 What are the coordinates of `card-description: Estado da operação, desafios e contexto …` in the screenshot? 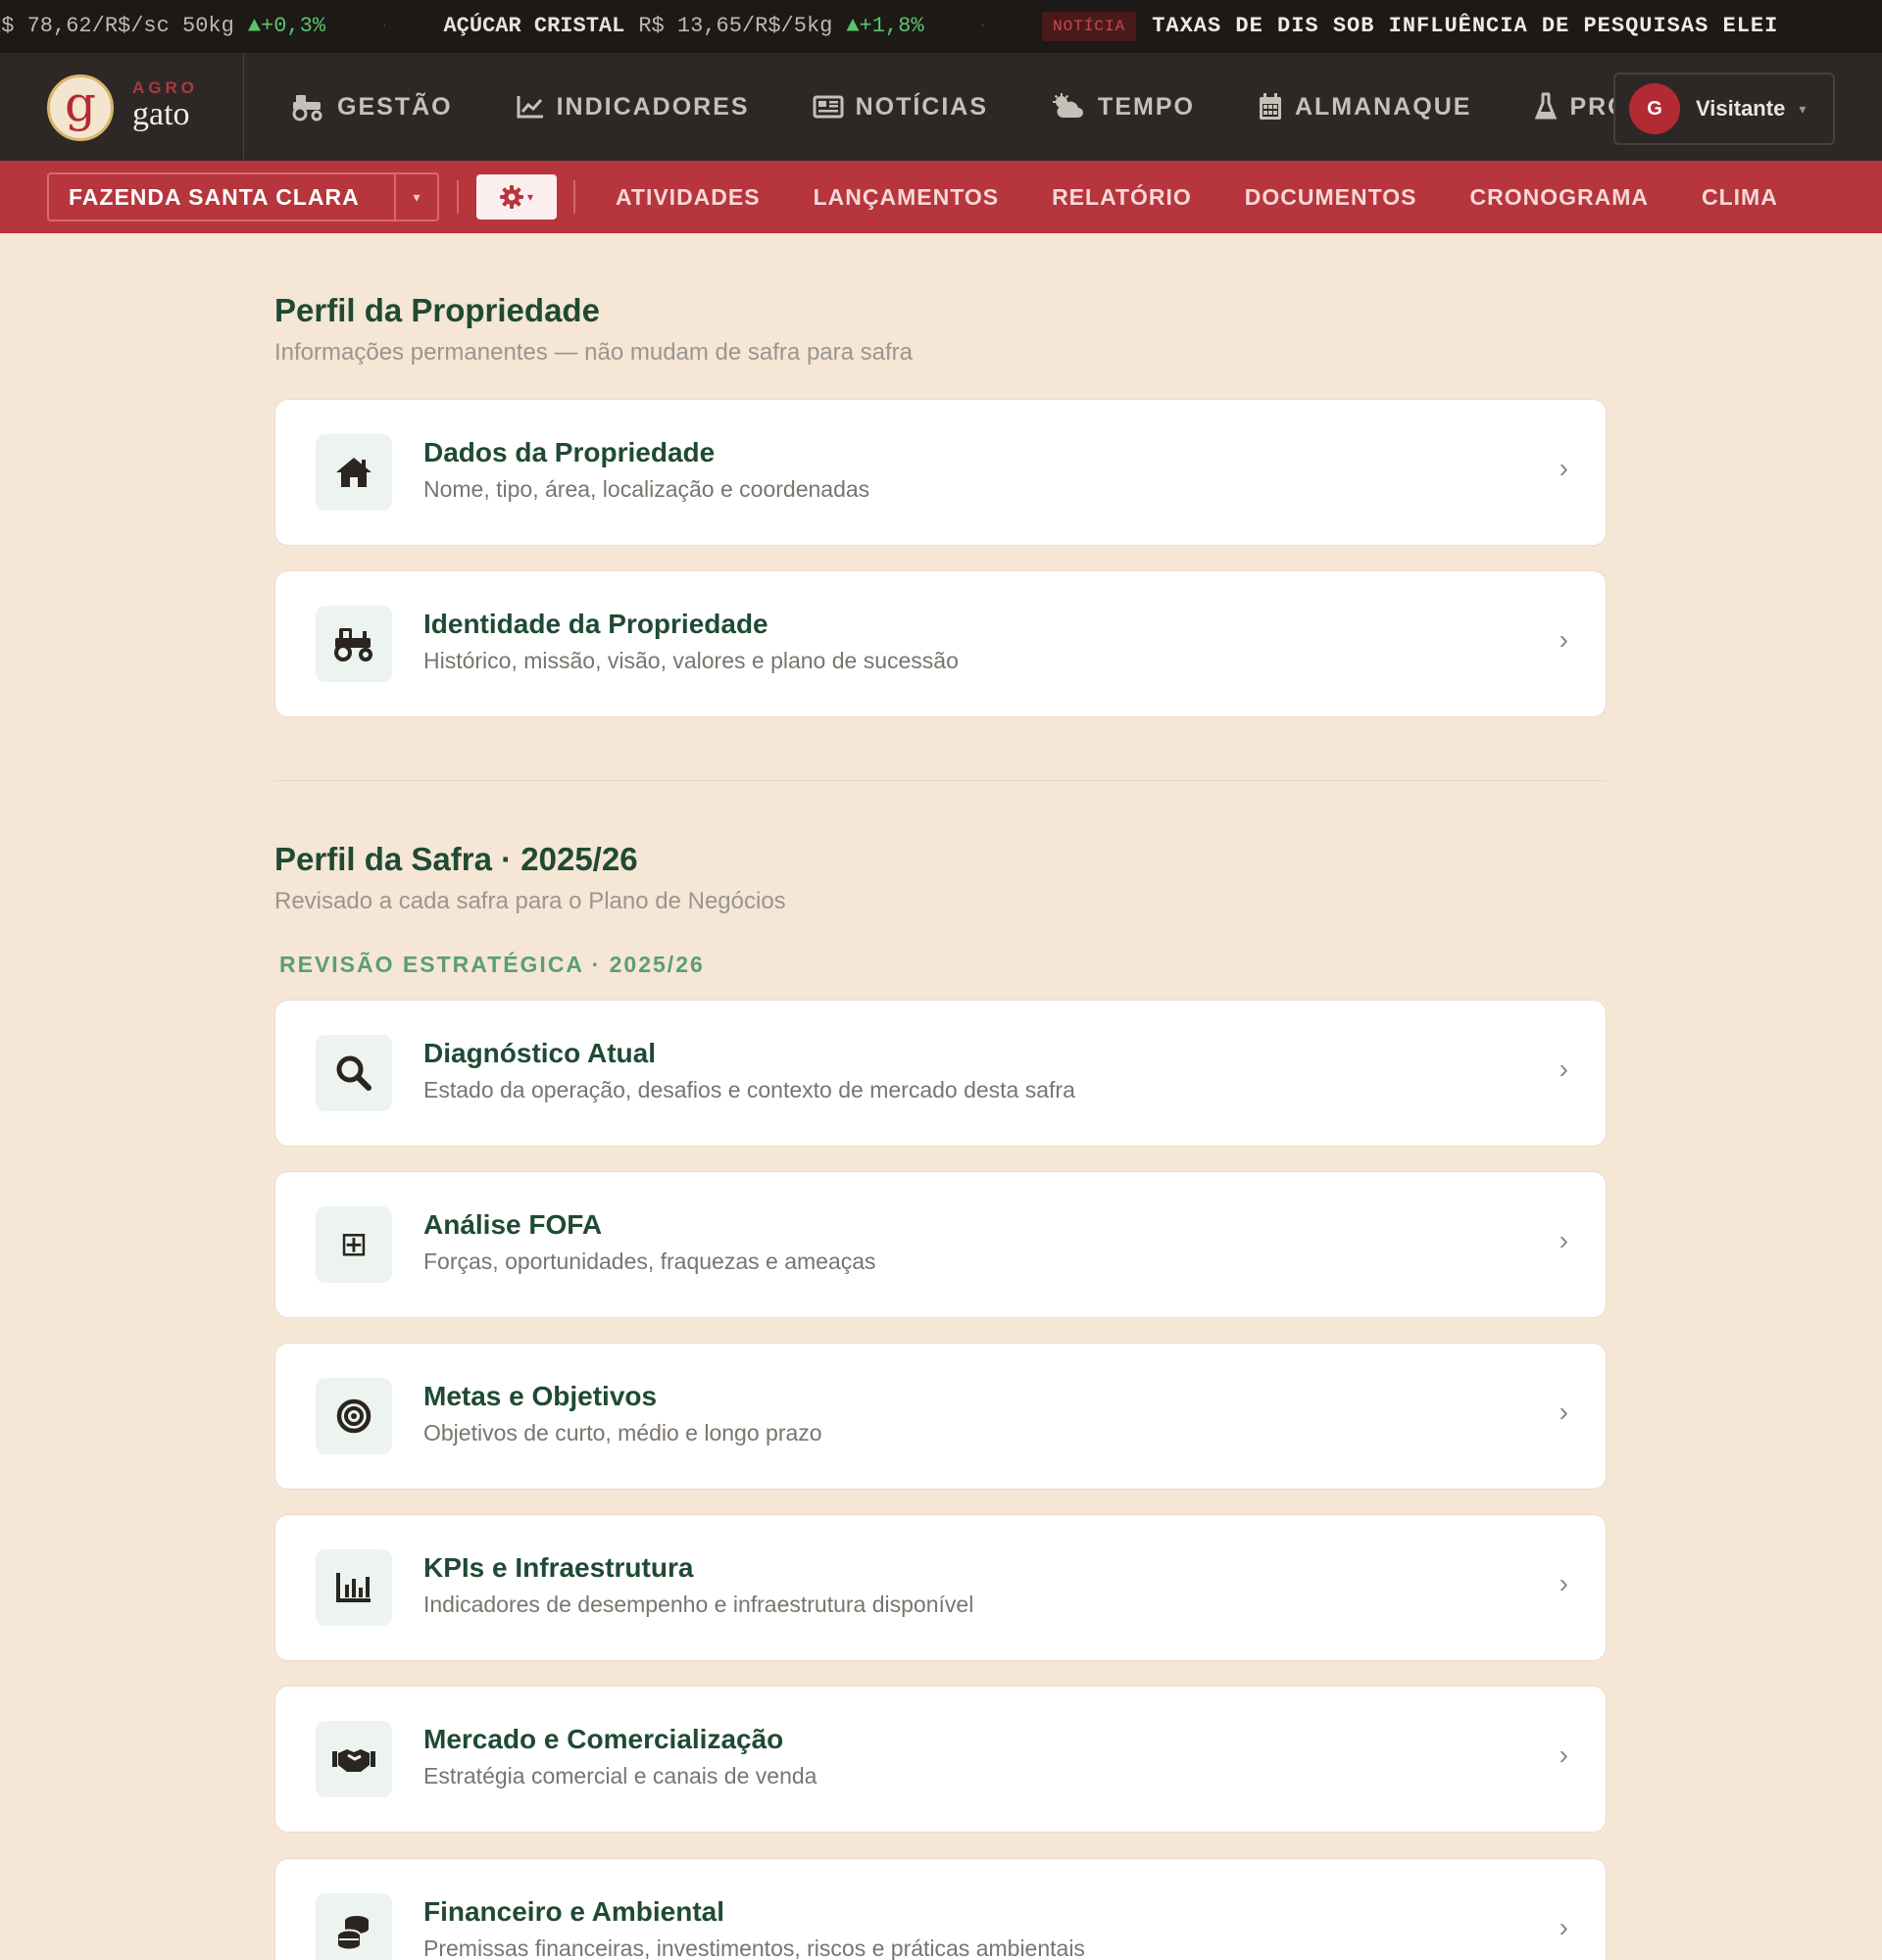 It's located at (749, 1089).